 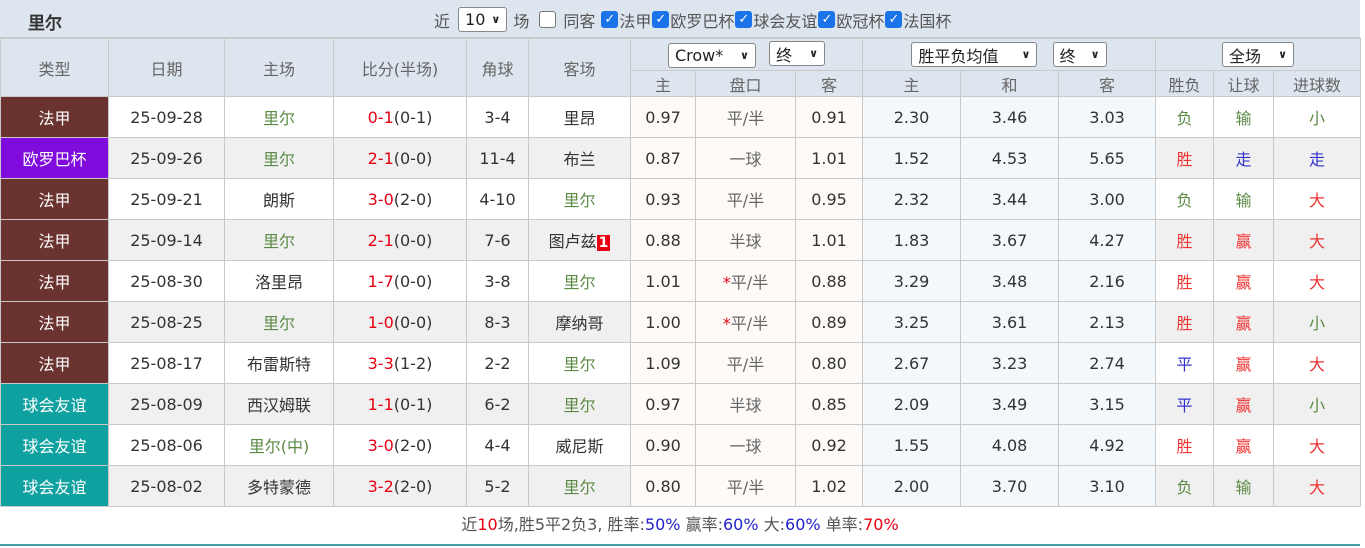 What do you see at coordinates (54, 158) in the screenshot?
I see `competition-type: 欧罗巴杯` at bounding box center [54, 158].